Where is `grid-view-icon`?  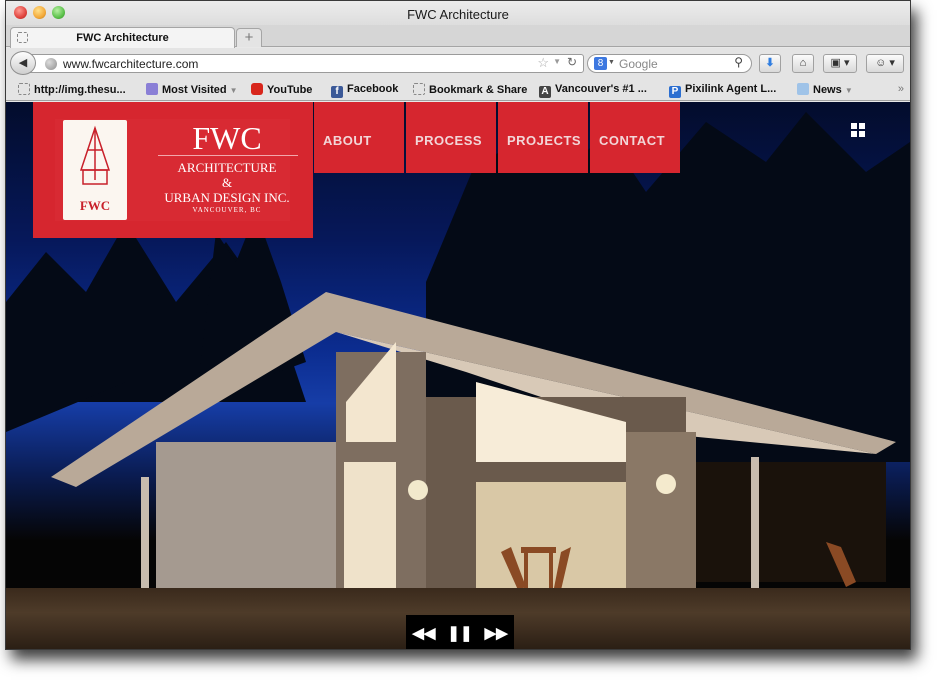 grid-view-icon is located at coordinates (858, 130).